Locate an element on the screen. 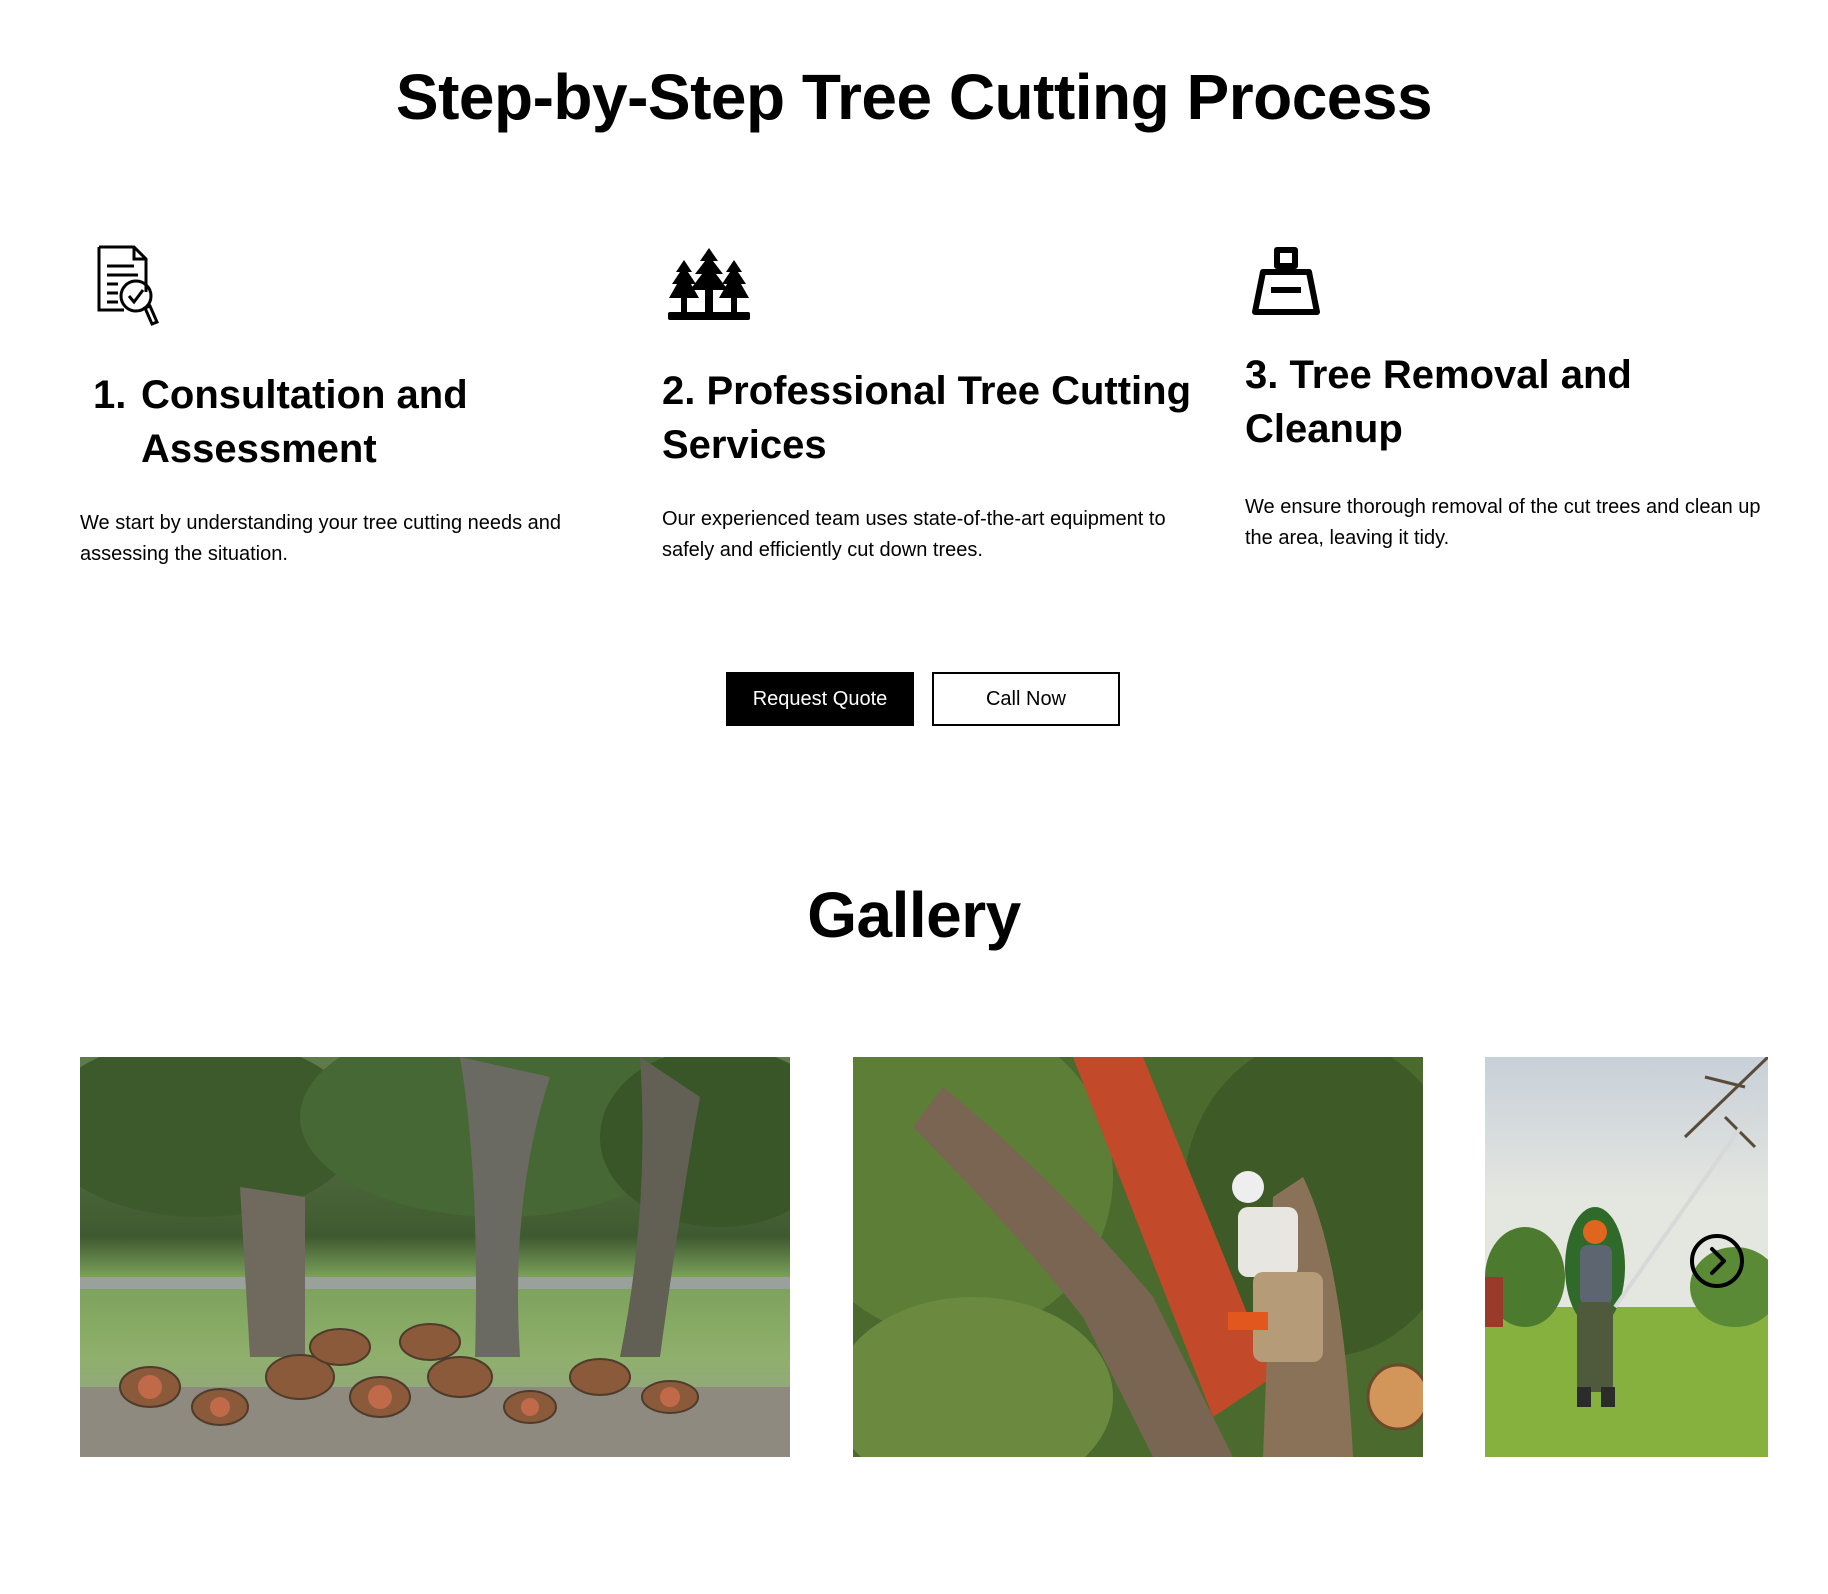 This screenshot has height=1594, width=1828. gallery-photo-arborist-chainsaw is located at coordinates (1138, 1257).